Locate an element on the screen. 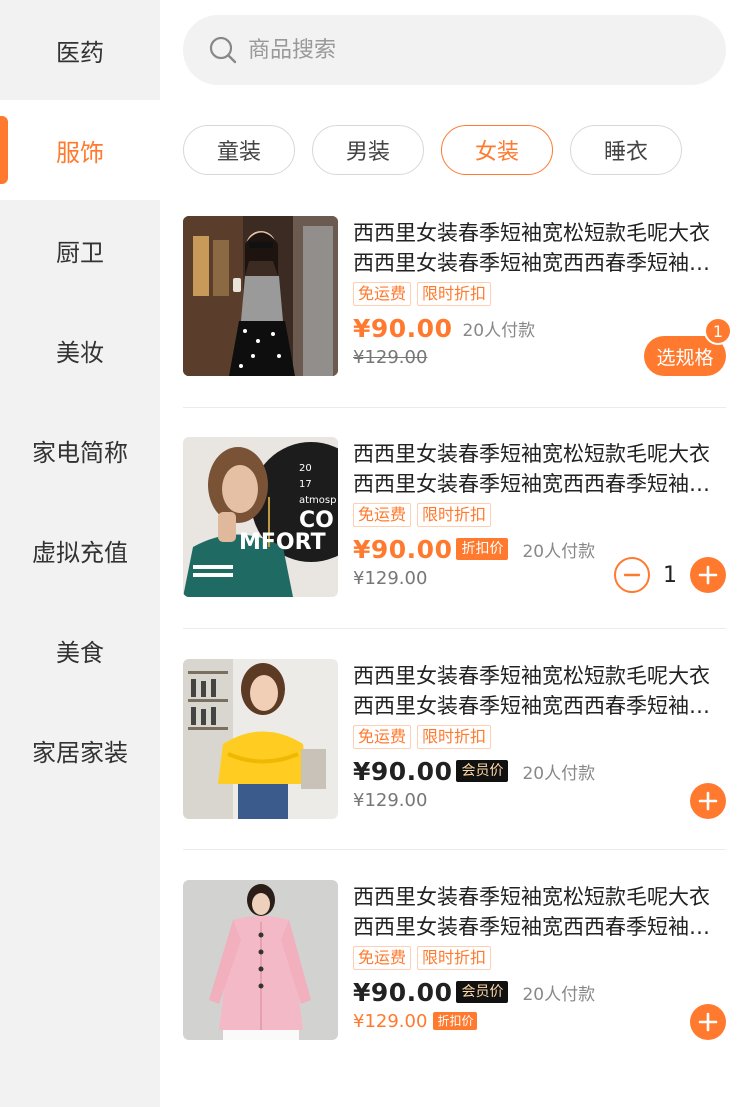  sidebar-item-label: 虚拟充值 is located at coordinates (80, 552).